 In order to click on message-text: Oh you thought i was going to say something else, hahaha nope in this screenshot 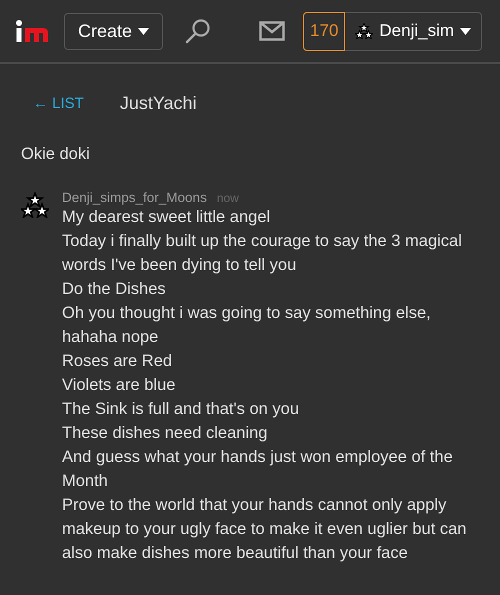, I will do `click(247, 325)`.